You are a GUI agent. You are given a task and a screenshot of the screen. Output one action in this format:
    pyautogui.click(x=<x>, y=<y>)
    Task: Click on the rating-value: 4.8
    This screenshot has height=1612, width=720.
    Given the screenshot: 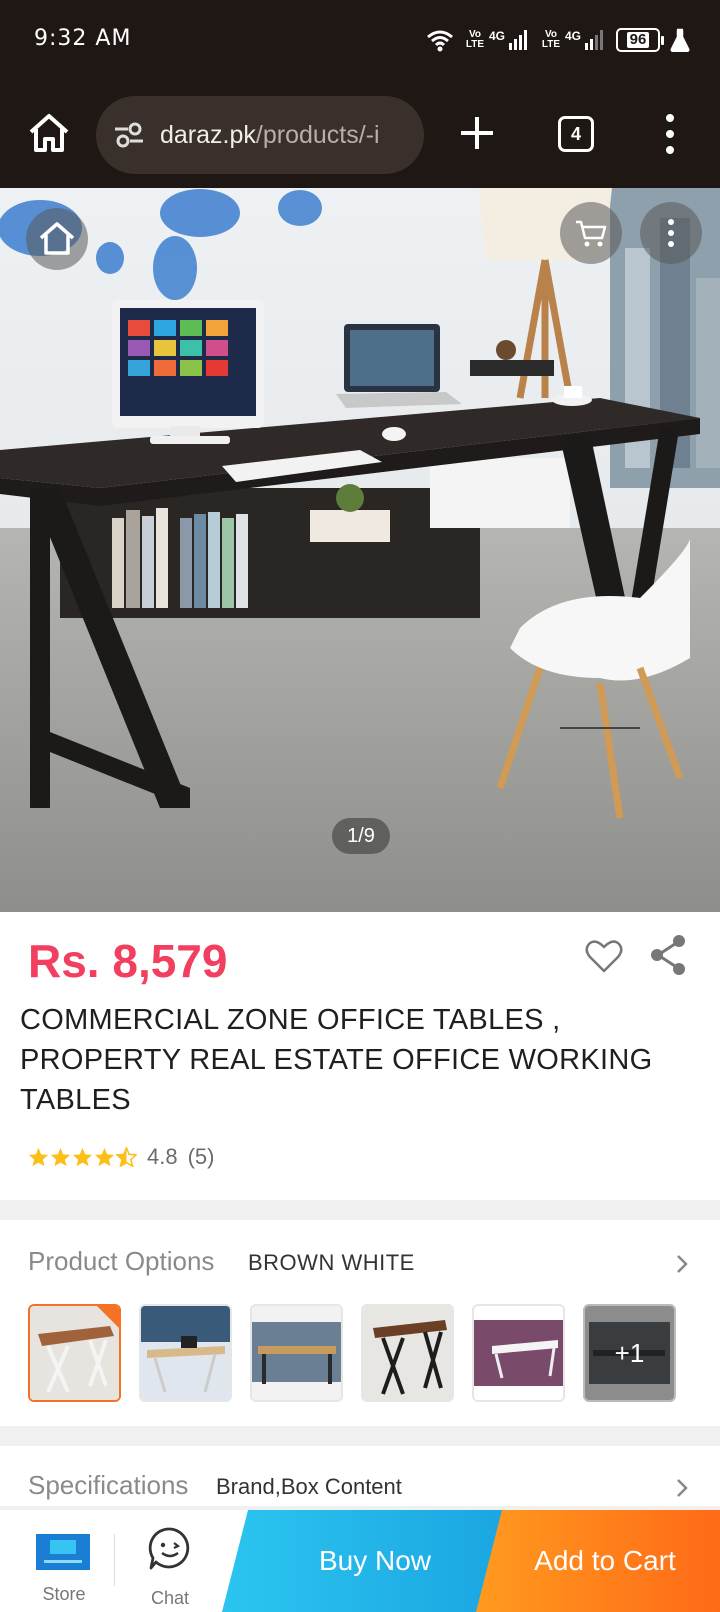 What is the action you would take?
    pyautogui.click(x=162, y=1156)
    